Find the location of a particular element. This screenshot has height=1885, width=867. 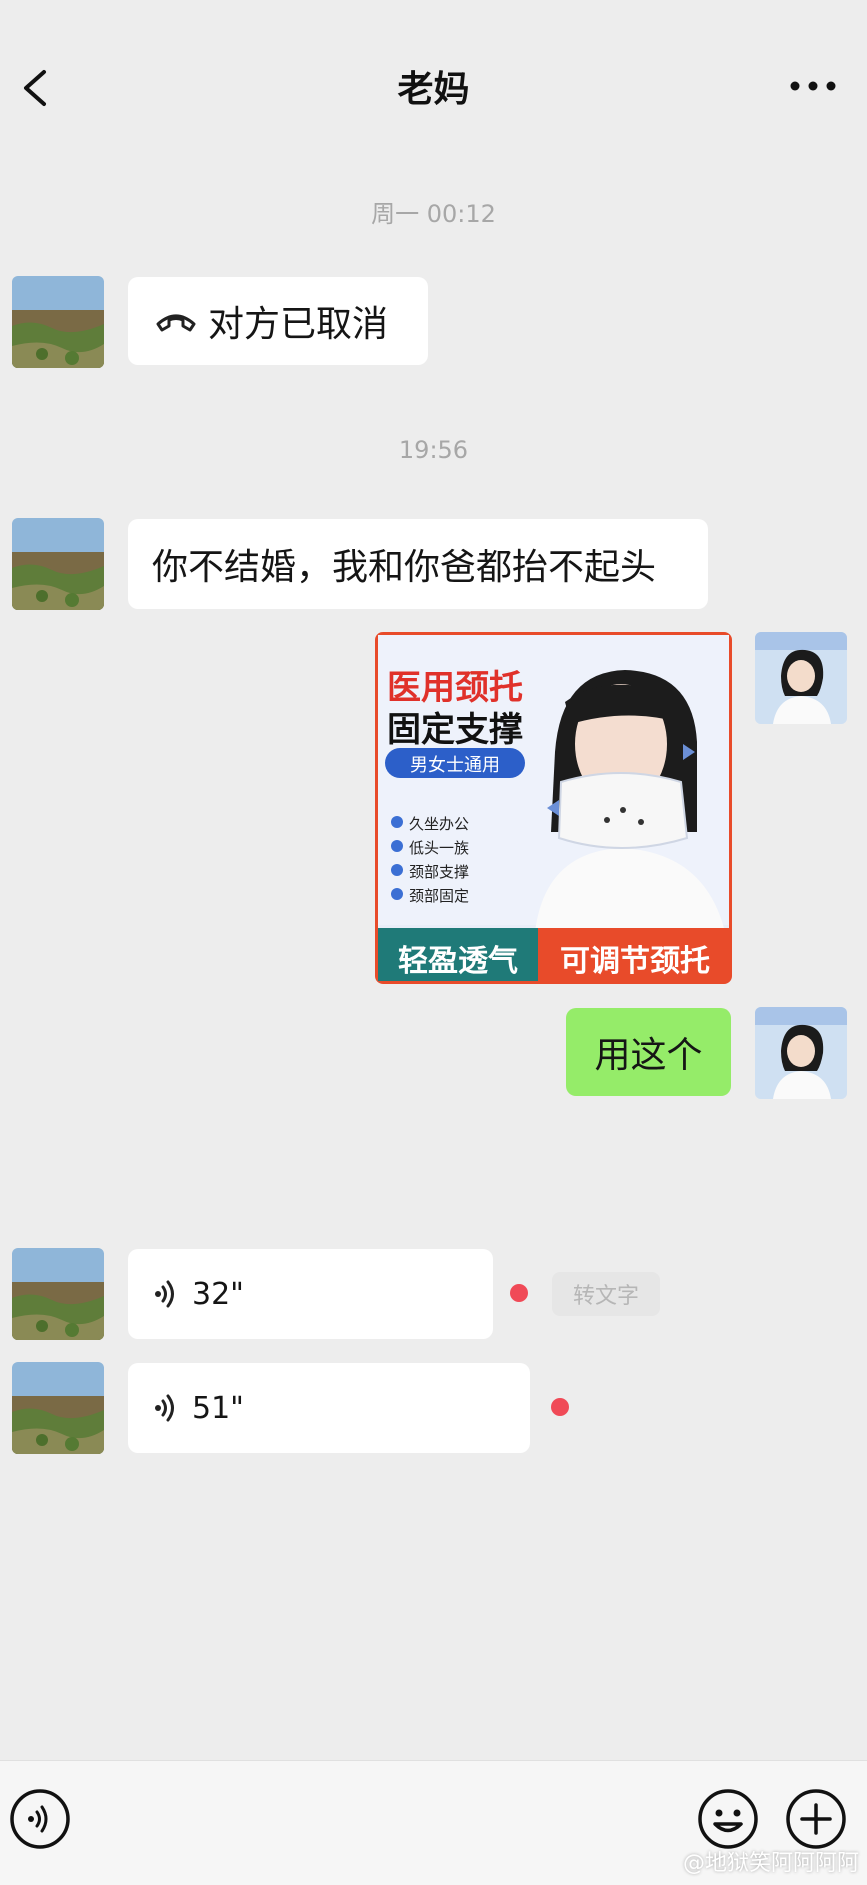

call-cancelled-bubble: 对方已取消 is located at coordinates (278, 321).